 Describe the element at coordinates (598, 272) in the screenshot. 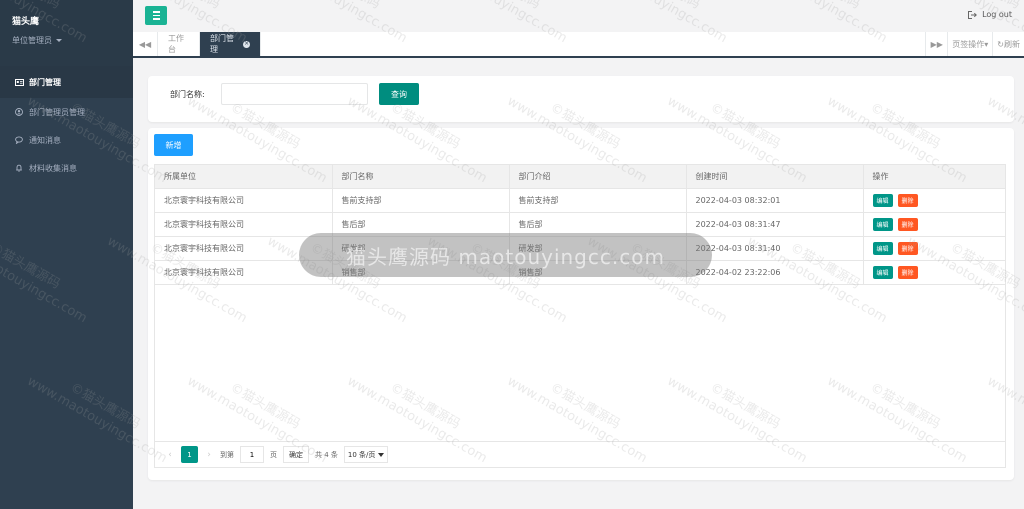

I see `cell-intro: 销售部` at that location.